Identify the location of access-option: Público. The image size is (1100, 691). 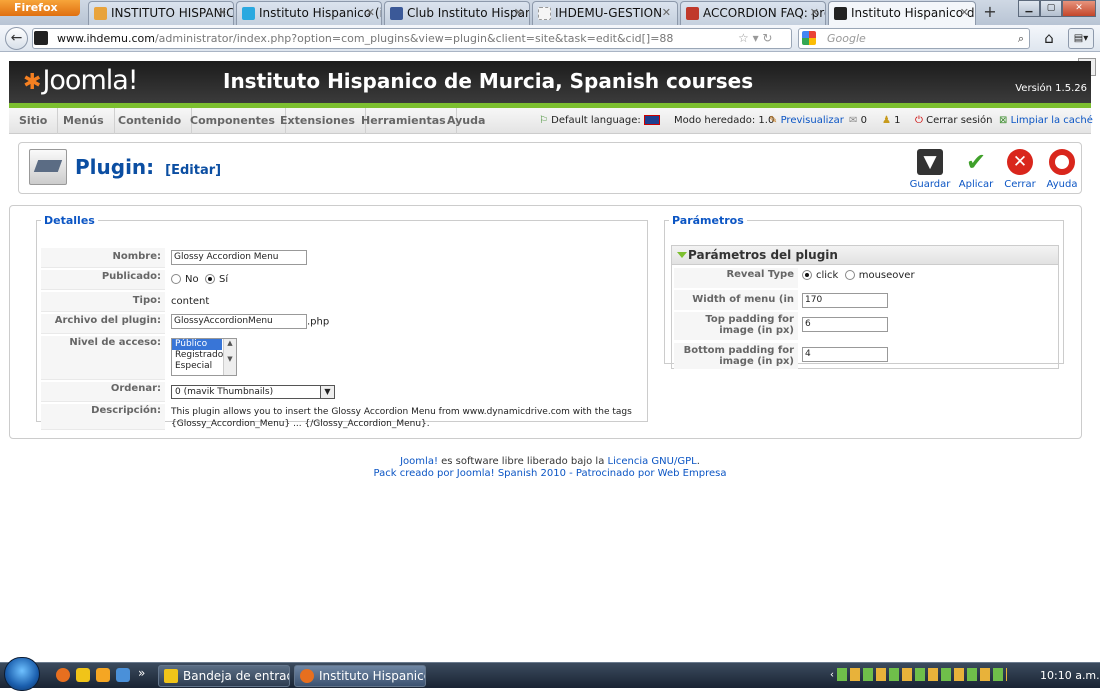
(197, 344).